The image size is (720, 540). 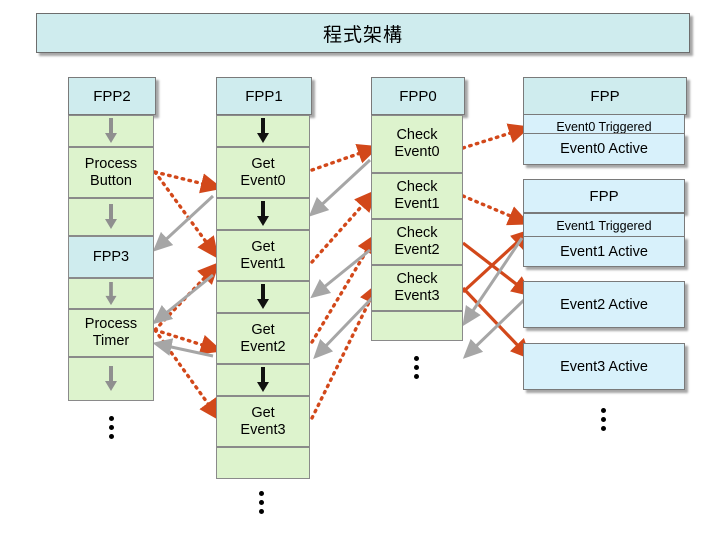 I want to click on column-header-fpp-label: FPP, so click(x=605, y=96).